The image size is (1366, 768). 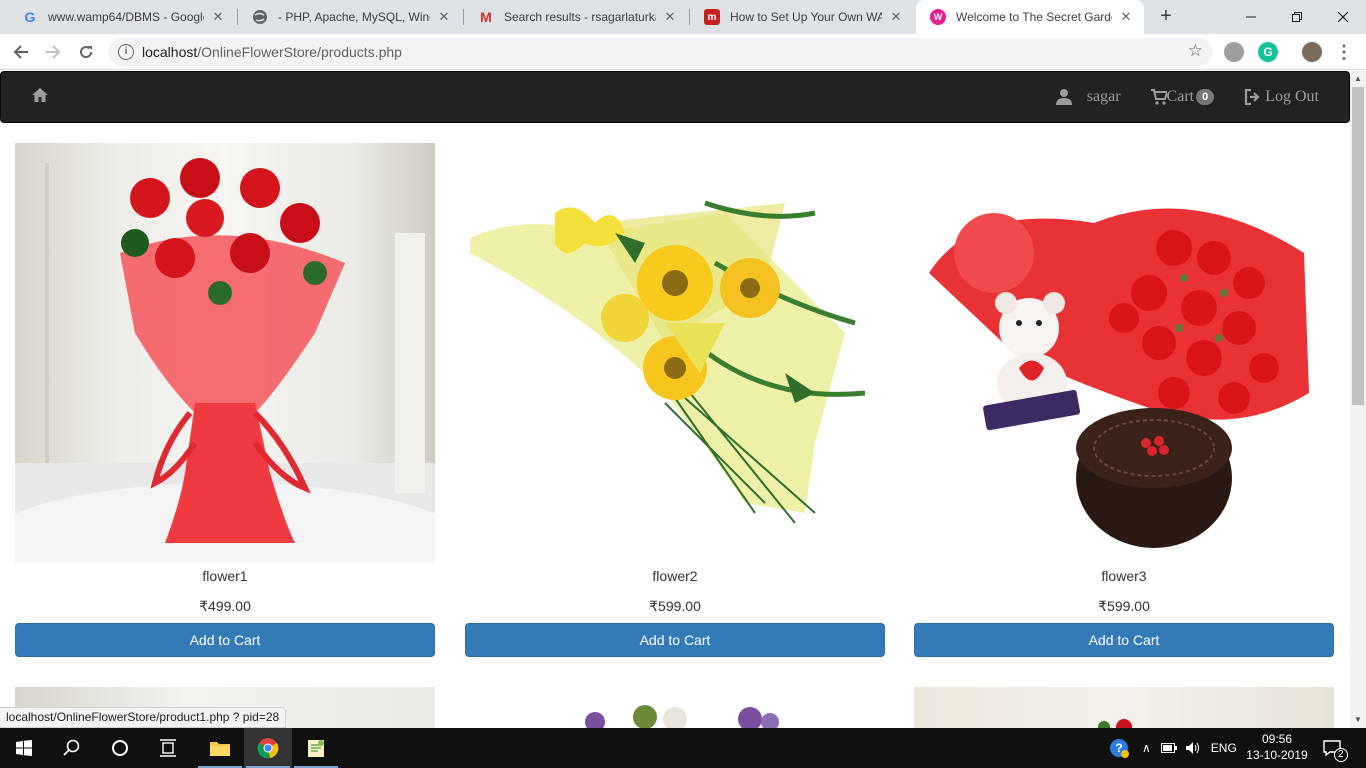 I want to click on reload-icon, so click(x=86, y=52).